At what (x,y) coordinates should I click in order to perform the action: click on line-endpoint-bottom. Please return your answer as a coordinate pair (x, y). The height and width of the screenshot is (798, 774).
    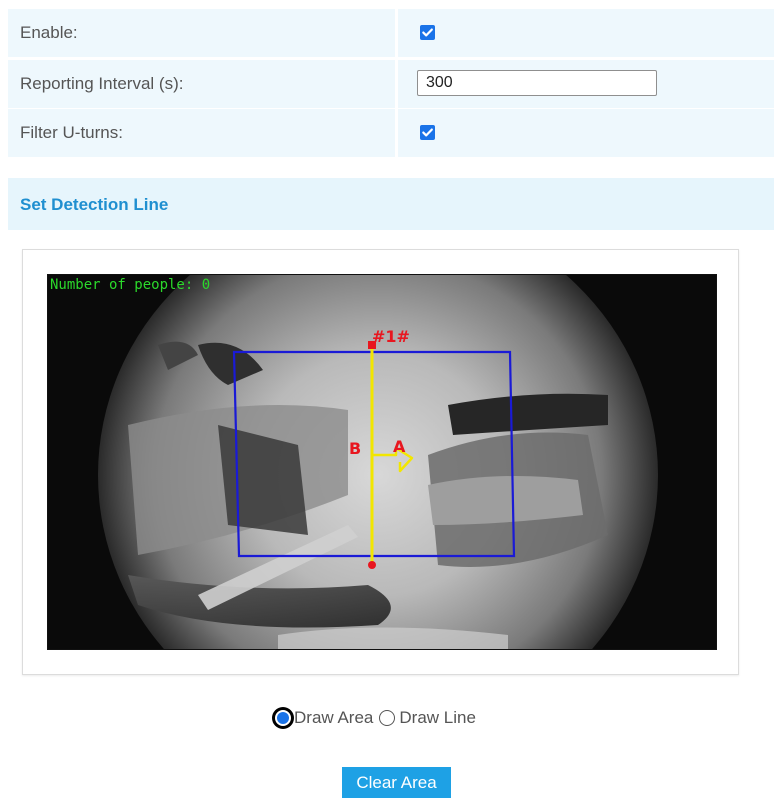
    Looking at the image, I should click on (372, 565).